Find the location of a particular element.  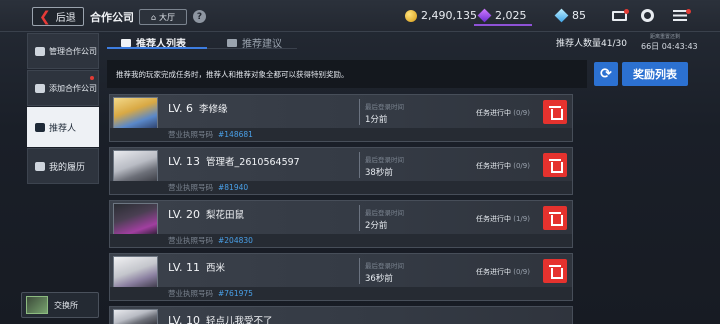

player-name: 轻点儿我受不了 is located at coordinates (239, 320).